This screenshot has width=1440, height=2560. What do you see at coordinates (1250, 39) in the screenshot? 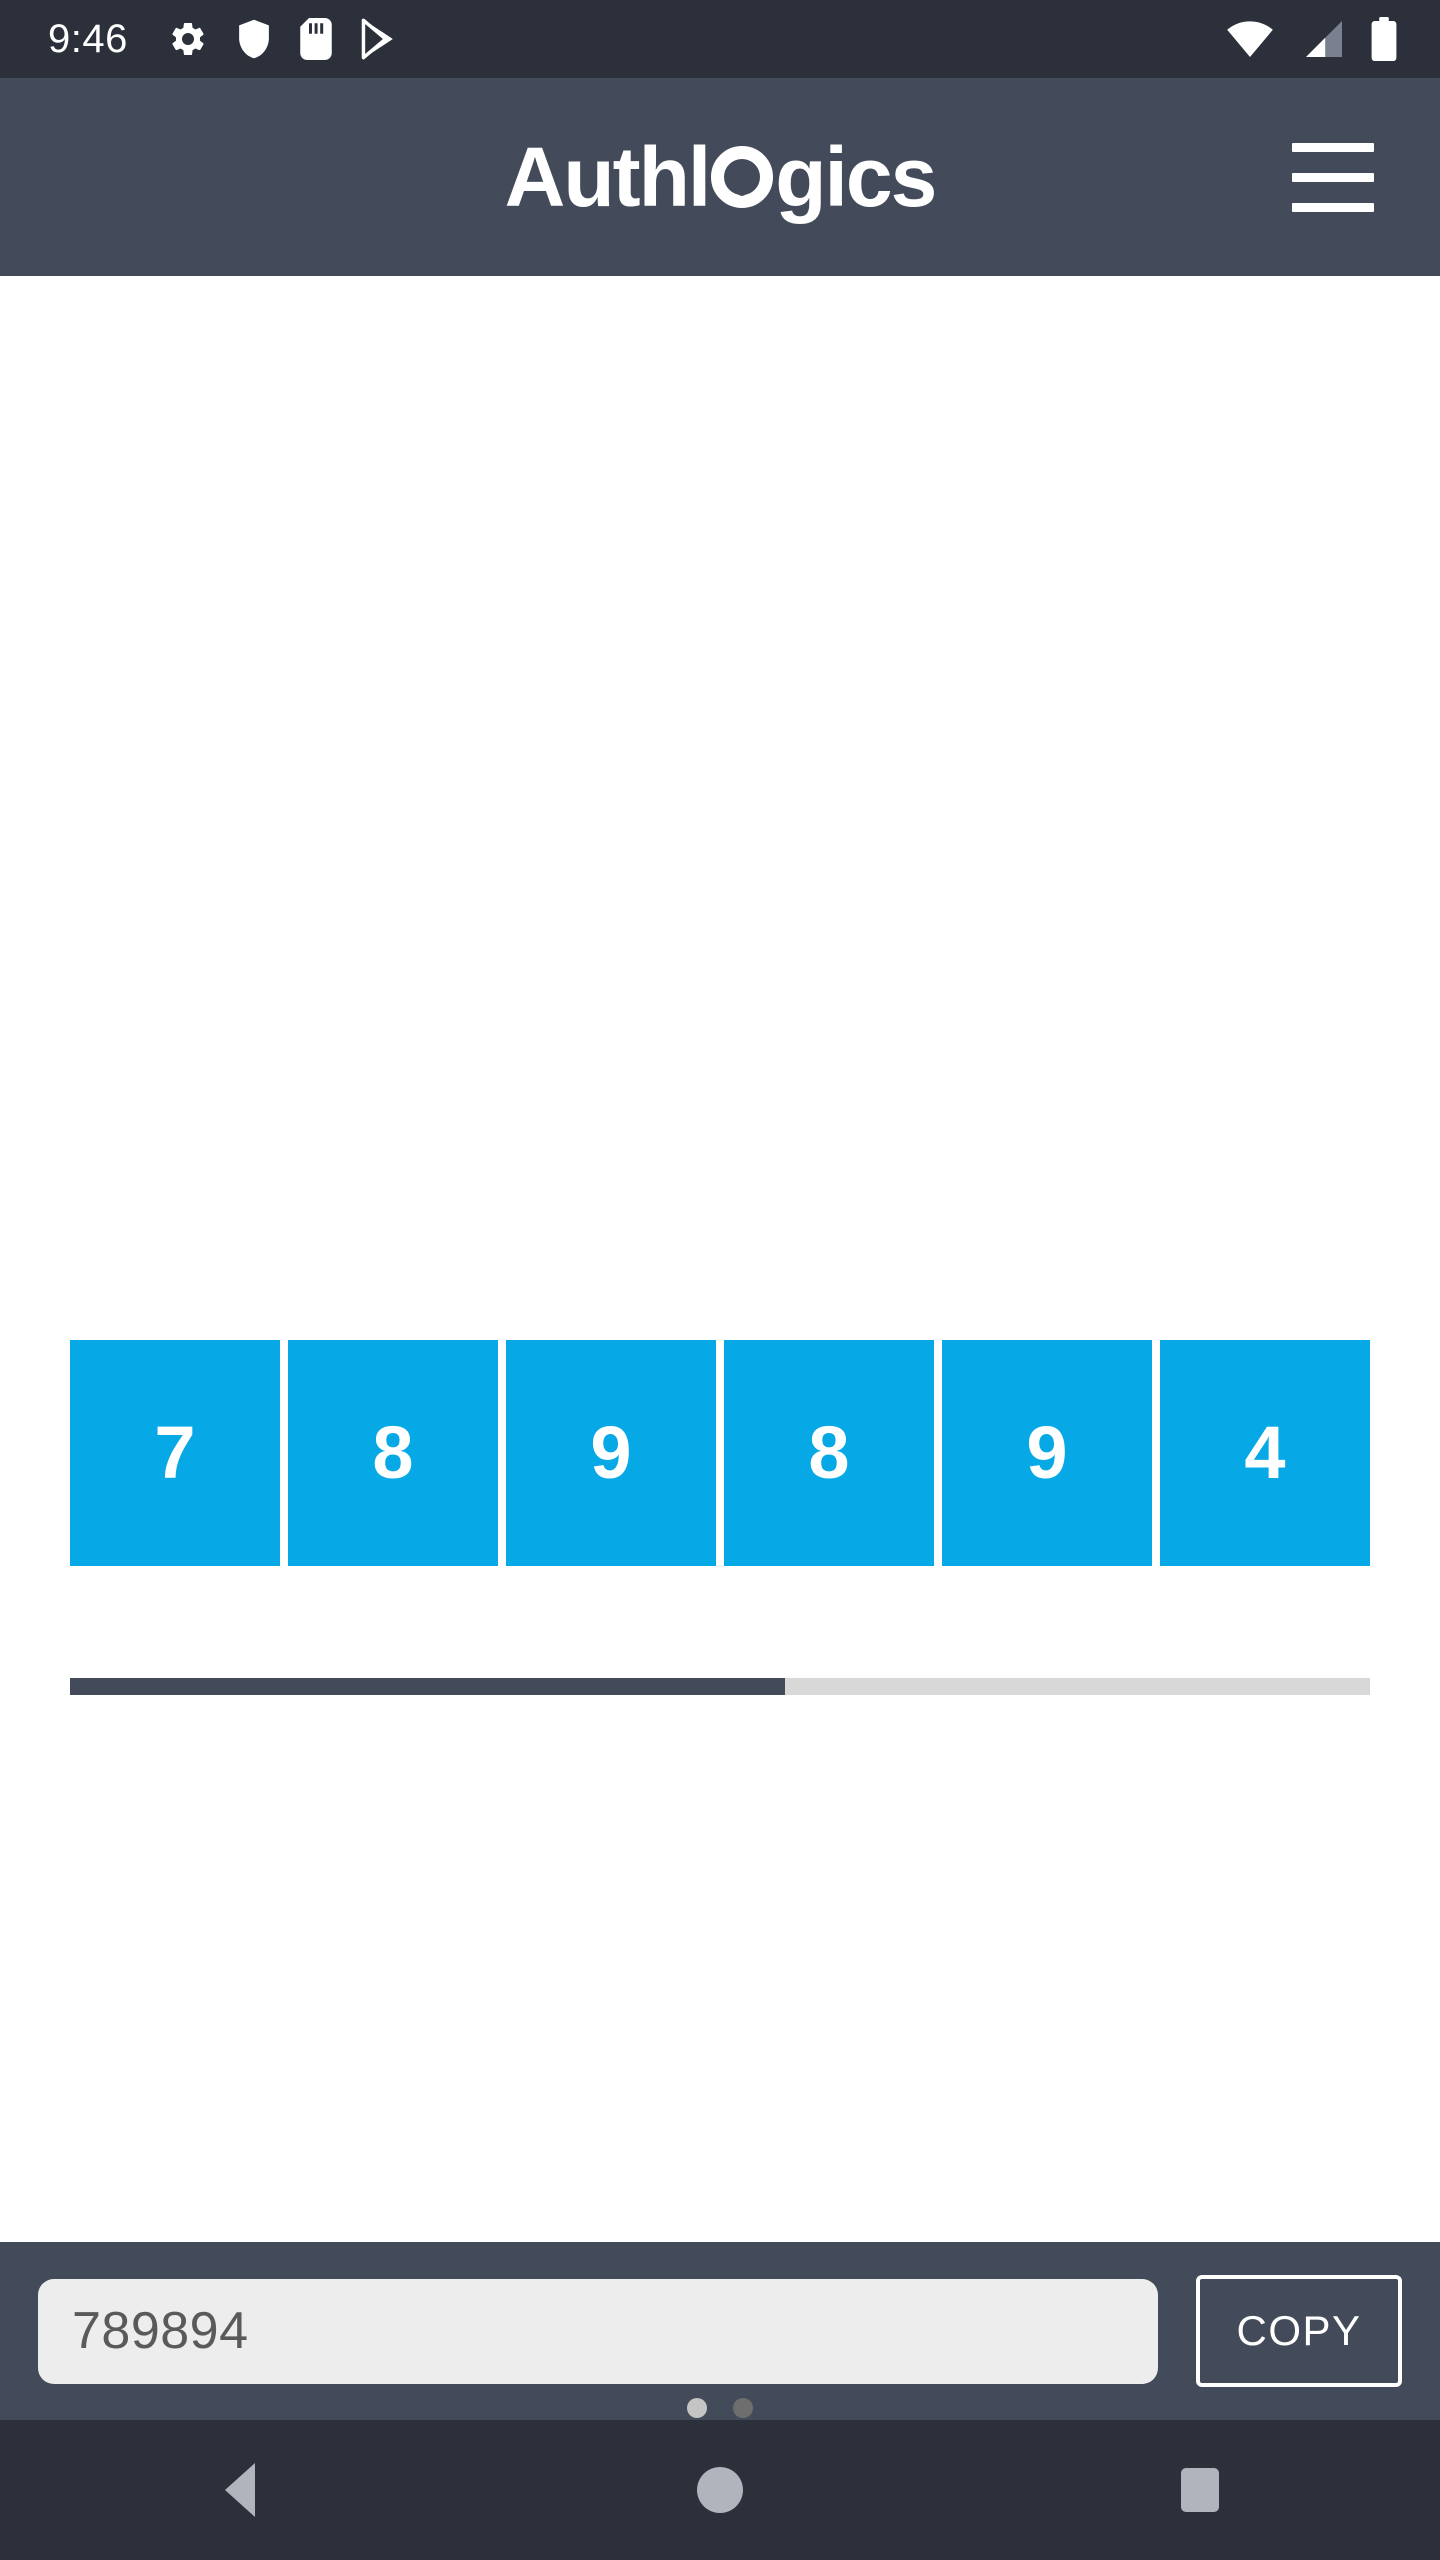
I see `wifi-icon` at bounding box center [1250, 39].